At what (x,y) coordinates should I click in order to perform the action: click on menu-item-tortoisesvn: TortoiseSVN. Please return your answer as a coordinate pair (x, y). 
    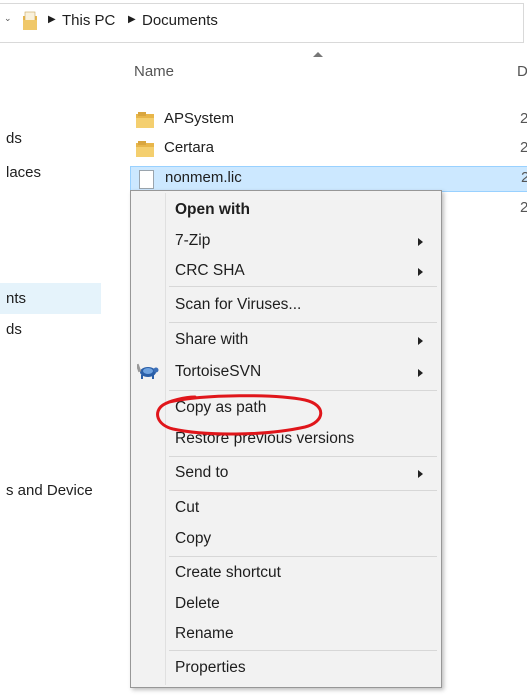
    Looking at the image, I should click on (285, 372).